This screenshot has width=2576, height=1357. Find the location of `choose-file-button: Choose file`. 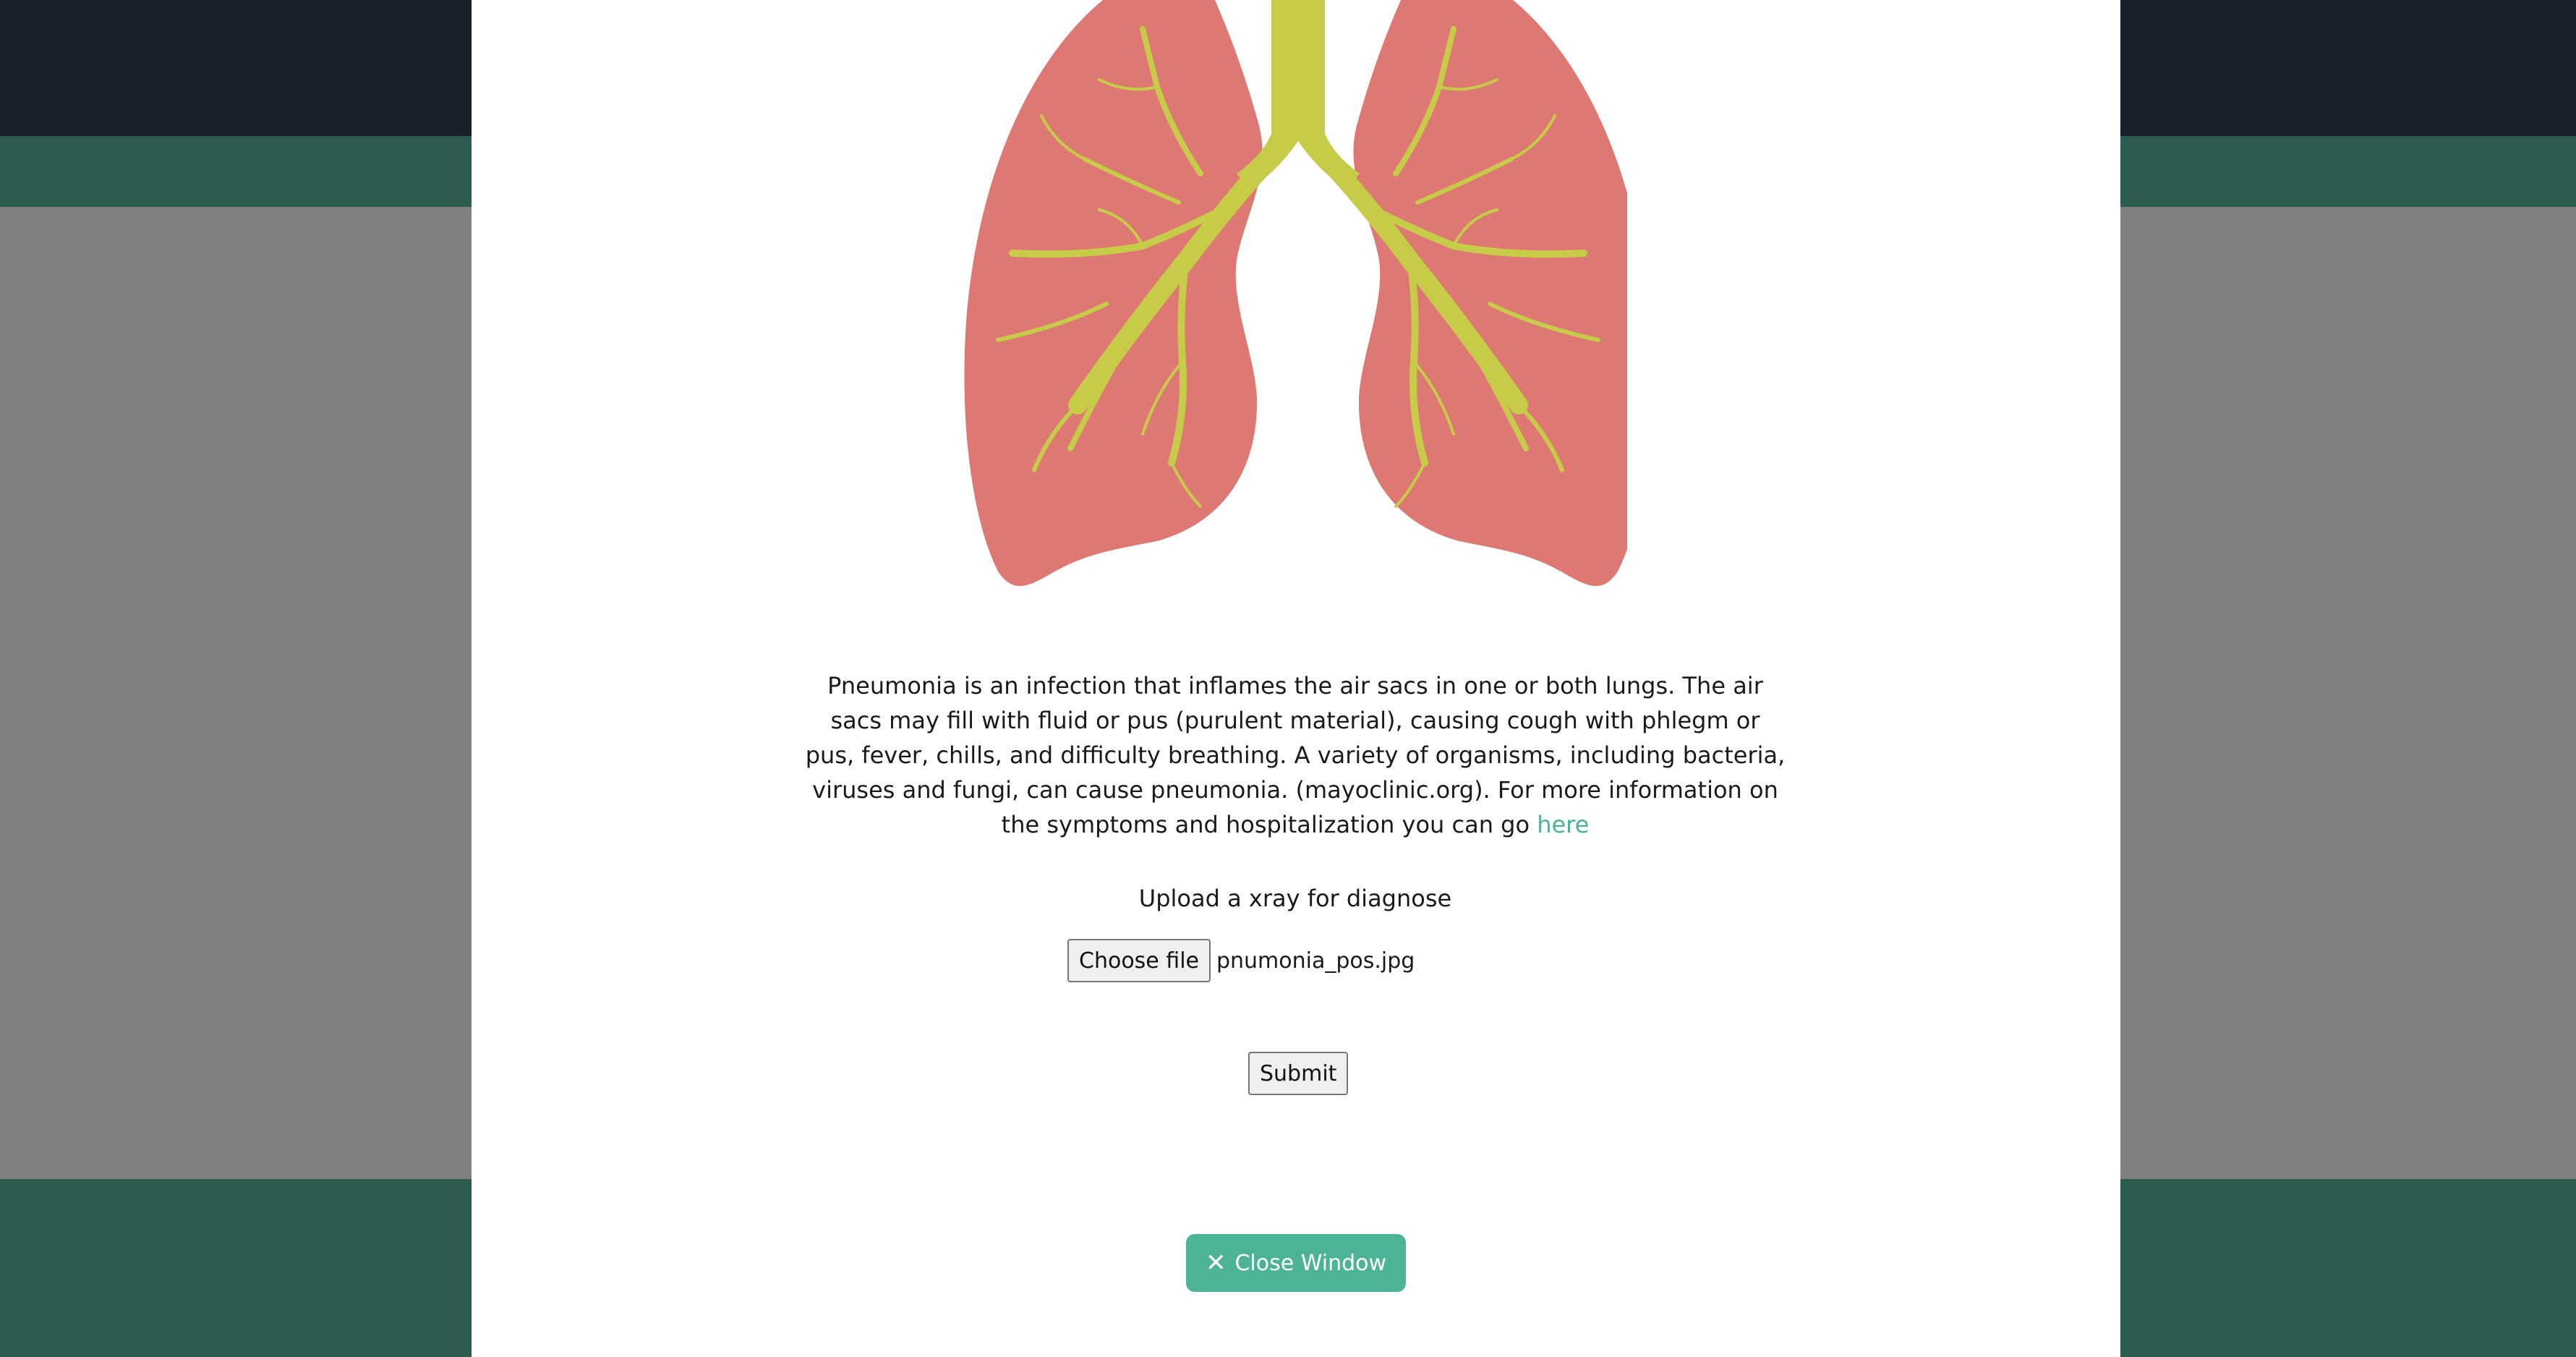

choose-file-button: Choose file is located at coordinates (1139, 961).